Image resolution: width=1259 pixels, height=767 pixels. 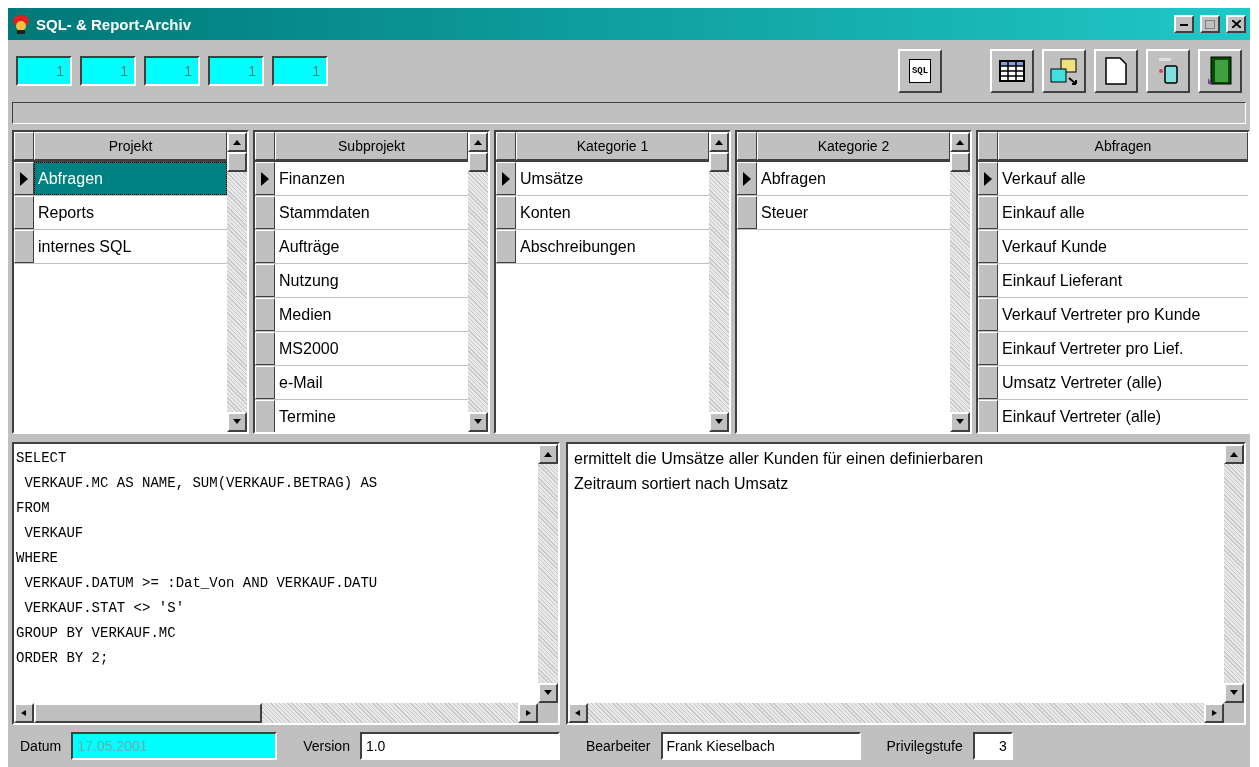 I want to click on input-field: 3, so click(x=992, y=746).